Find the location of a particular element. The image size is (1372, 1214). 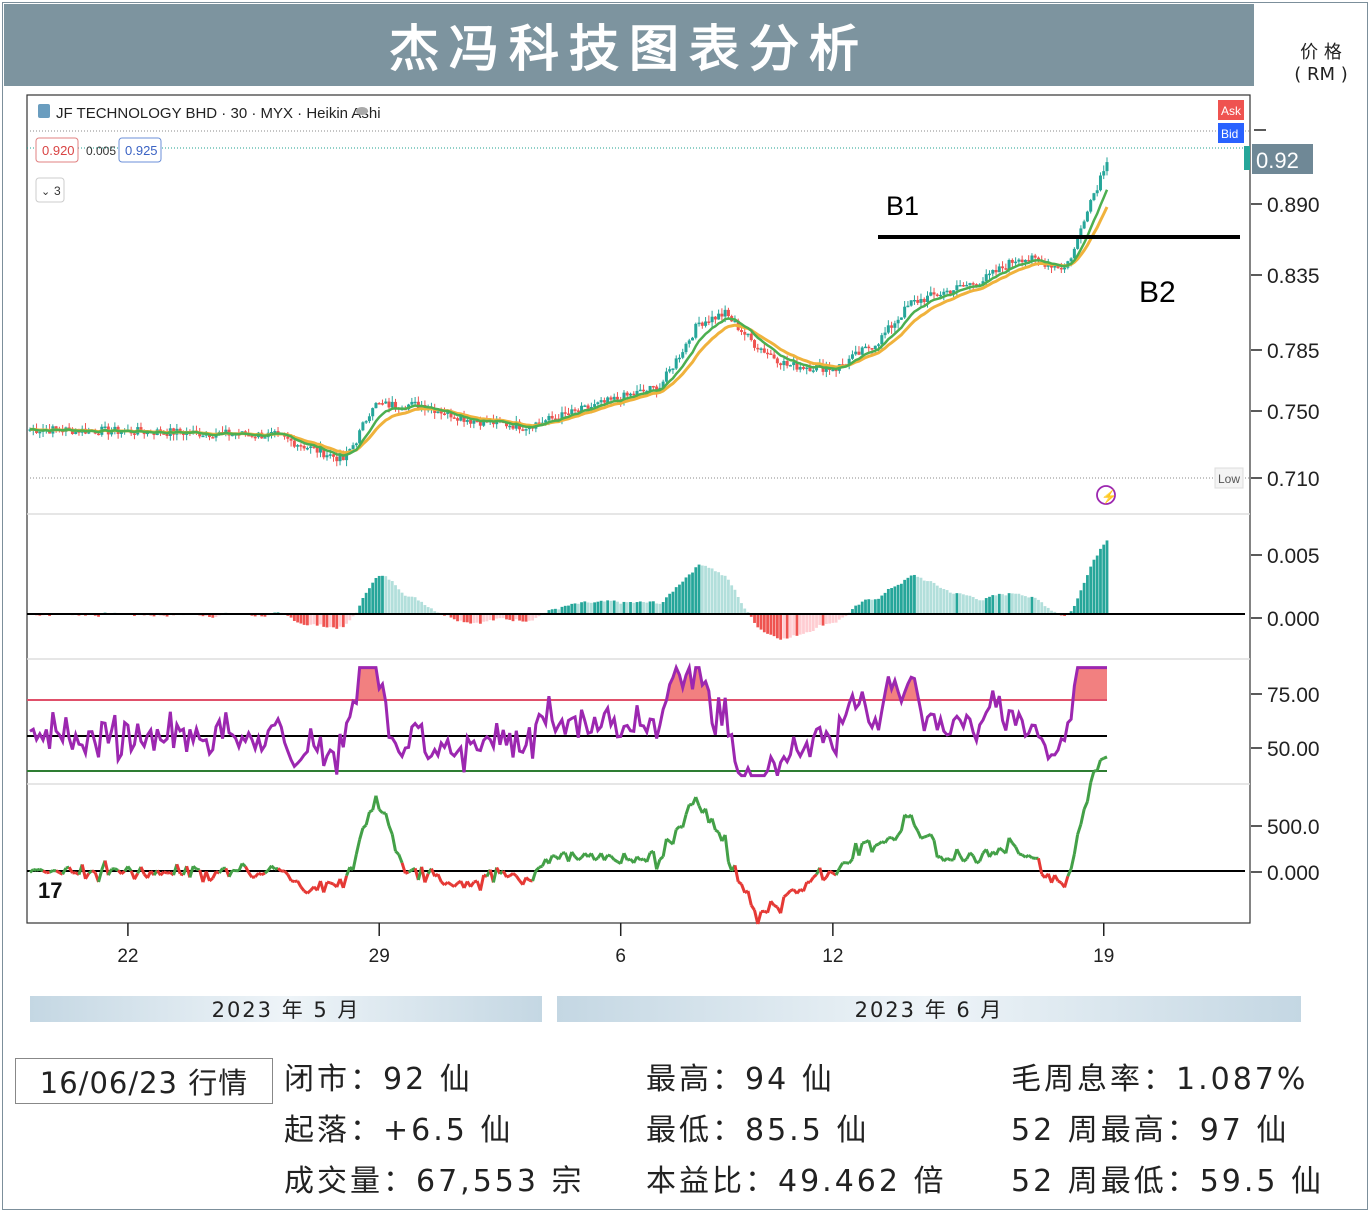

x-tick-label: 22 is located at coordinates (127, 956).